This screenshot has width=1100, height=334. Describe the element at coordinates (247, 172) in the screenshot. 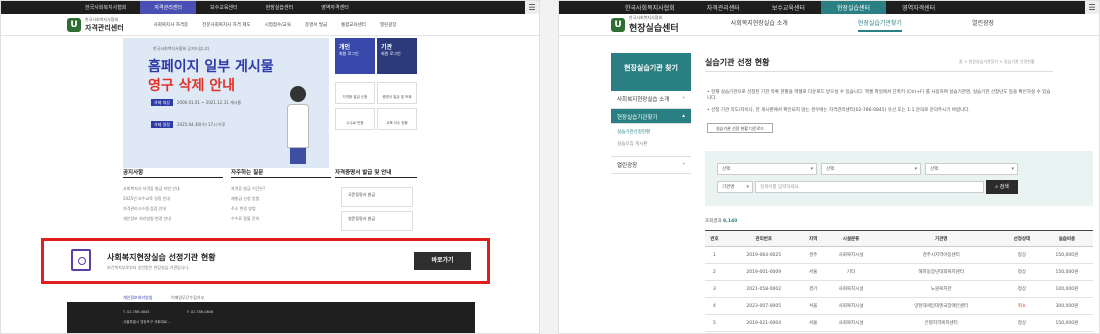

I see `faq-heading: 자주하는 질문` at that location.